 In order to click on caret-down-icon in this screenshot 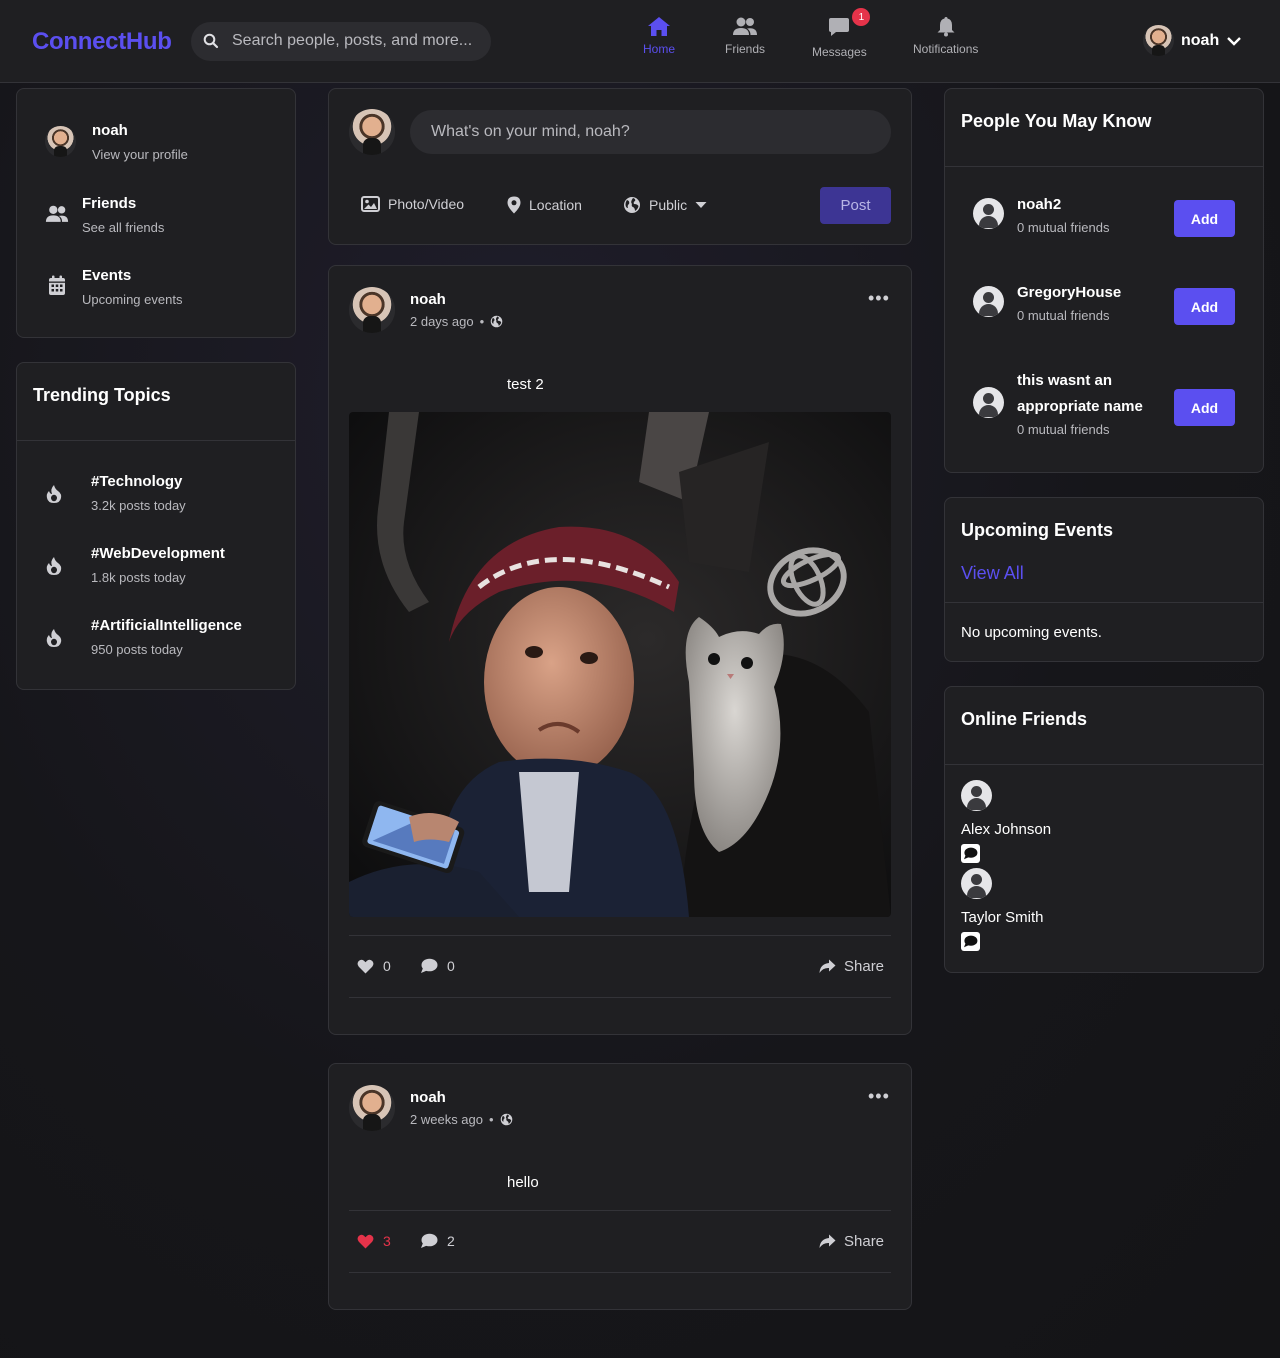, I will do `click(701, 205)`.